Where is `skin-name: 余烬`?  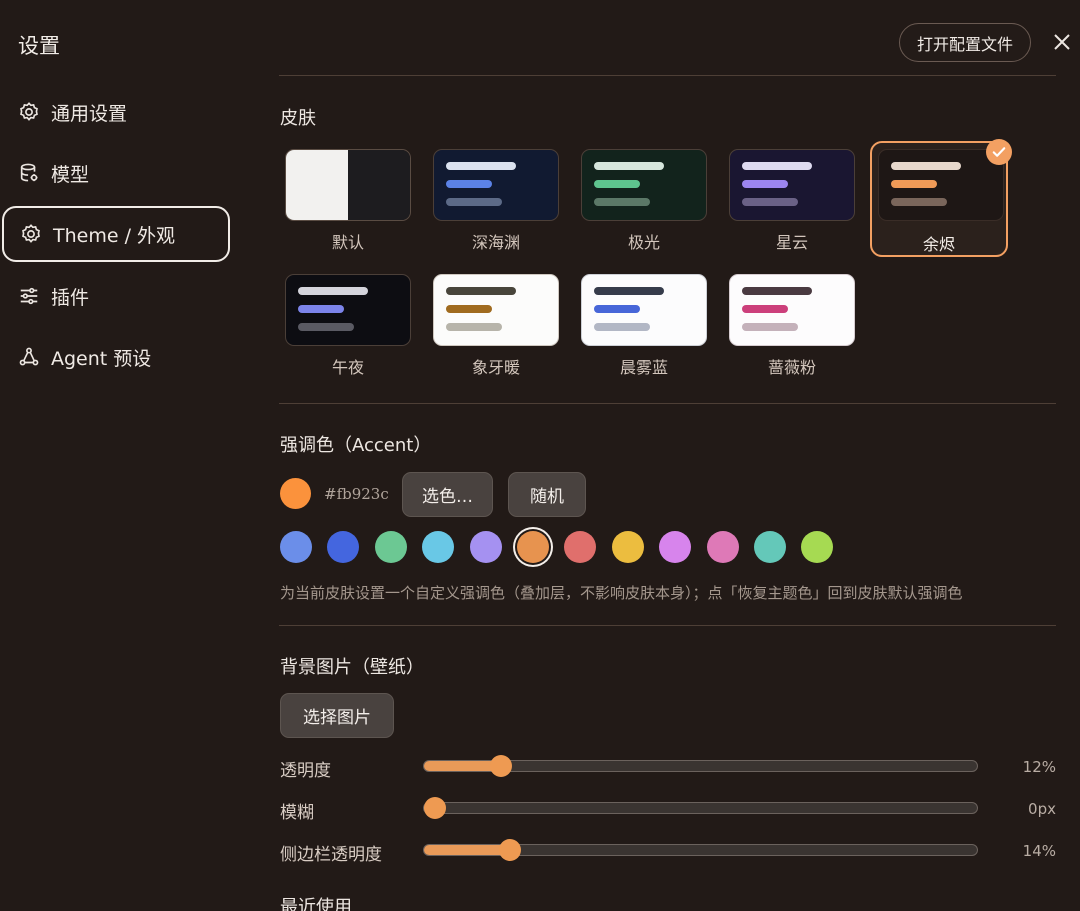
skin-name: 余烬 is located at coordinates (938, 244).